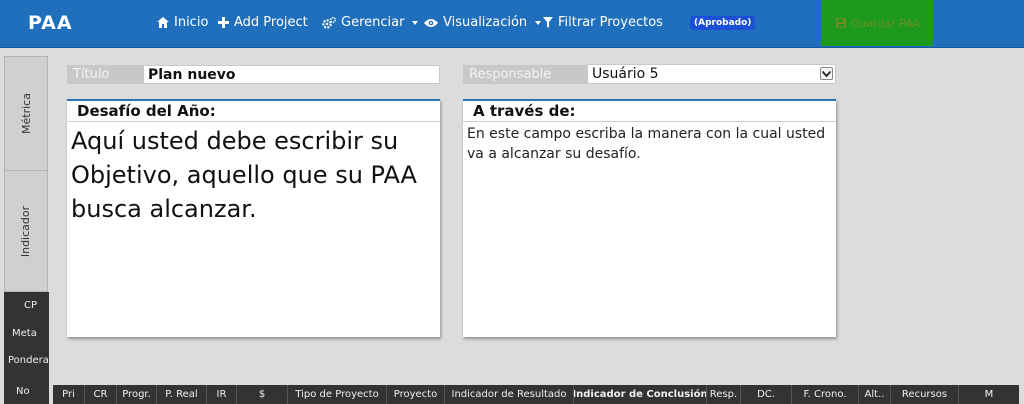 The image size is (1024, 404). I want to click on nav-inicio: Inicio, so click(182, 22).